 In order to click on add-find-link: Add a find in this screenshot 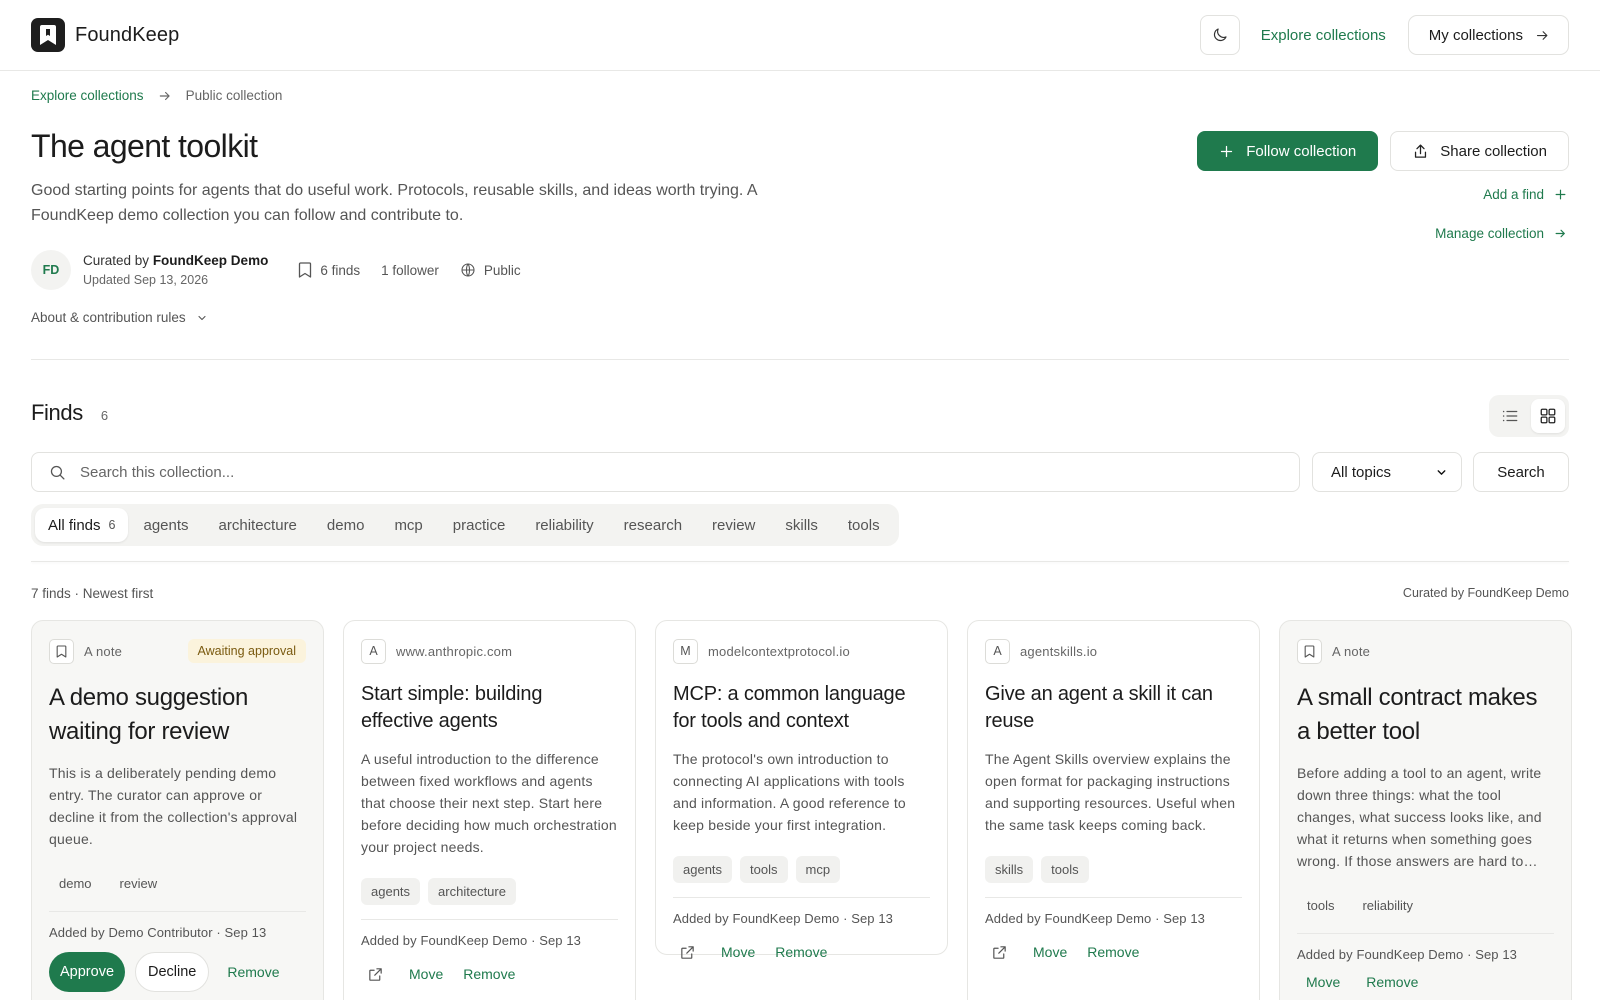, I will do `click(1525, 194)`.